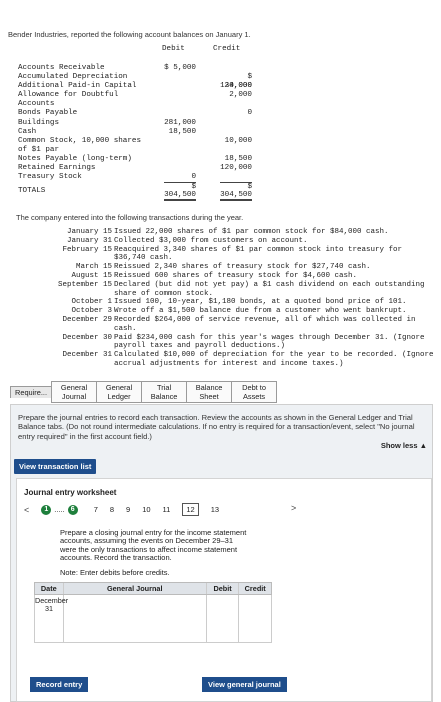 The image size is (441, 702). Describe the element at coordinates (50, 177) in the screenshot. I see `account-name: Treasury Stock` at that location.